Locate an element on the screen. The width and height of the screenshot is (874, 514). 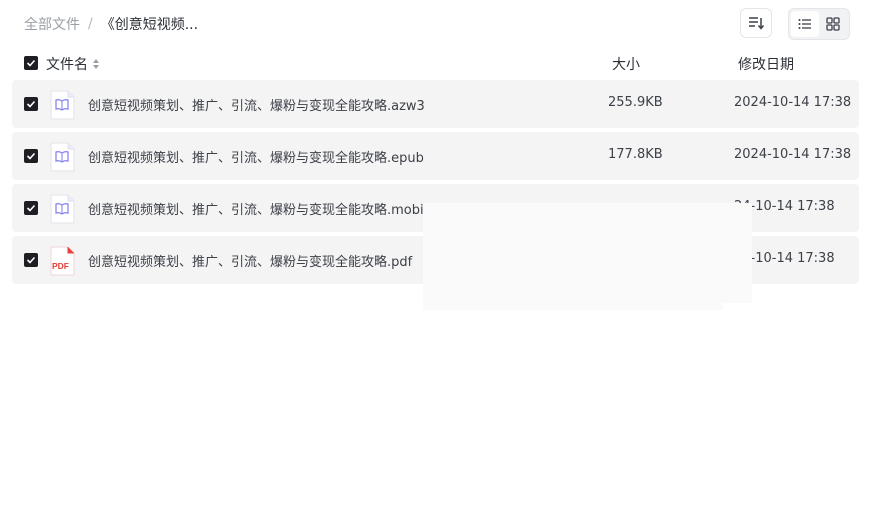
select-all-checkbox is located at coordinates (31, 63).